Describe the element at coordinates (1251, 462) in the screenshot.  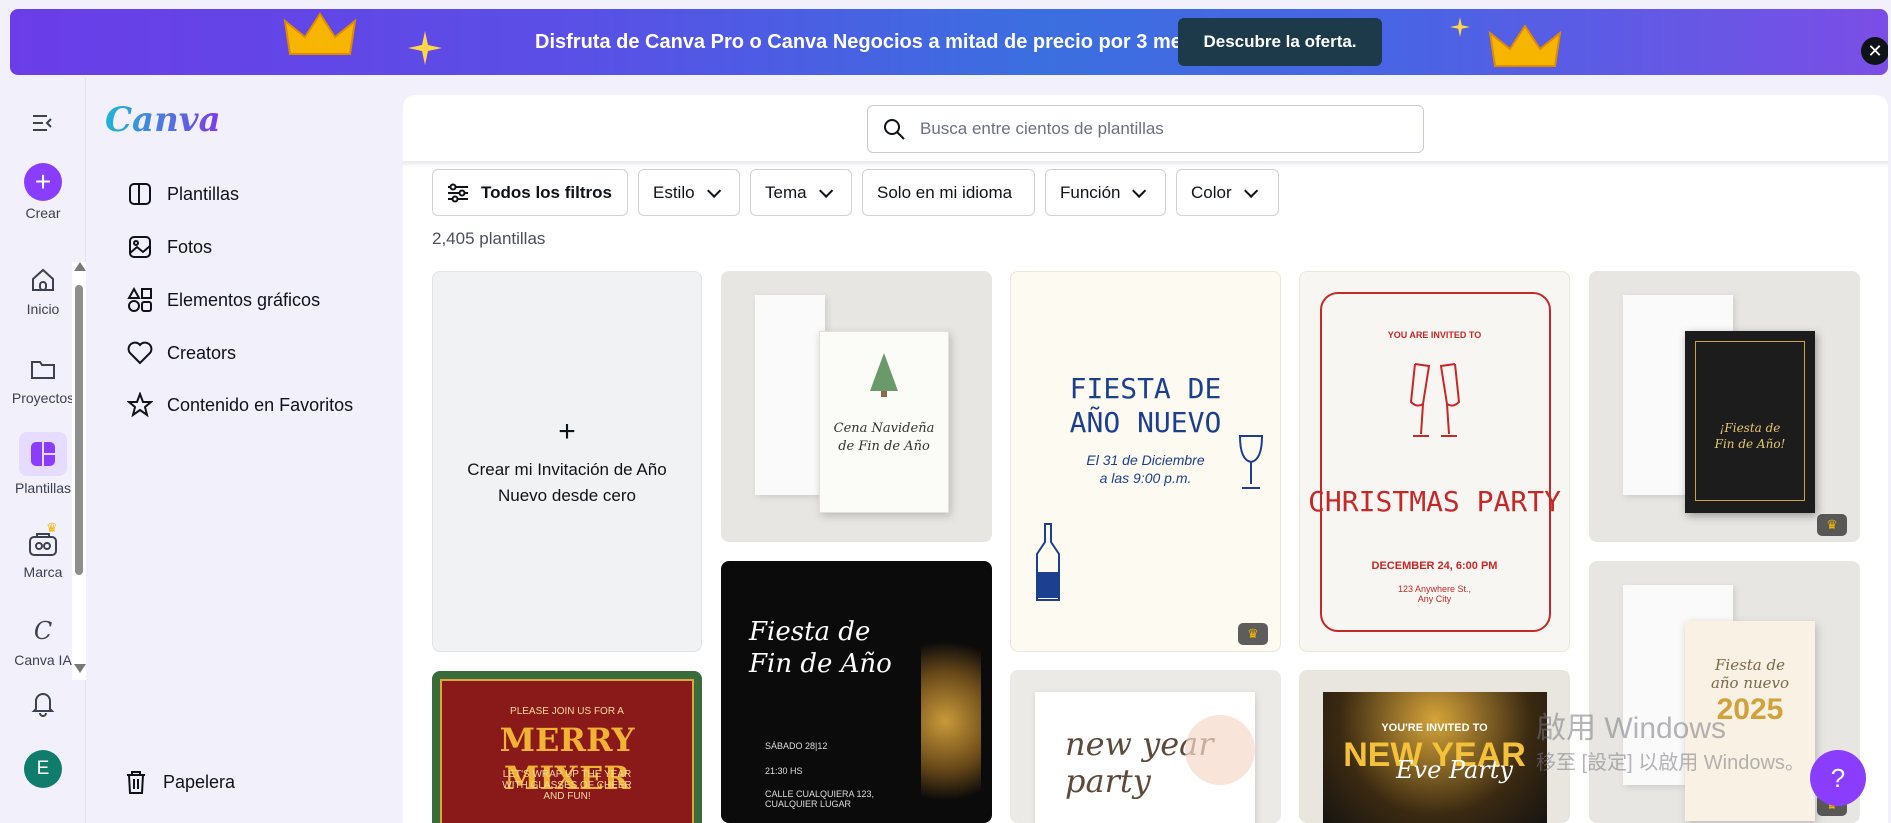
I see `wine-glass-icon` at that location.